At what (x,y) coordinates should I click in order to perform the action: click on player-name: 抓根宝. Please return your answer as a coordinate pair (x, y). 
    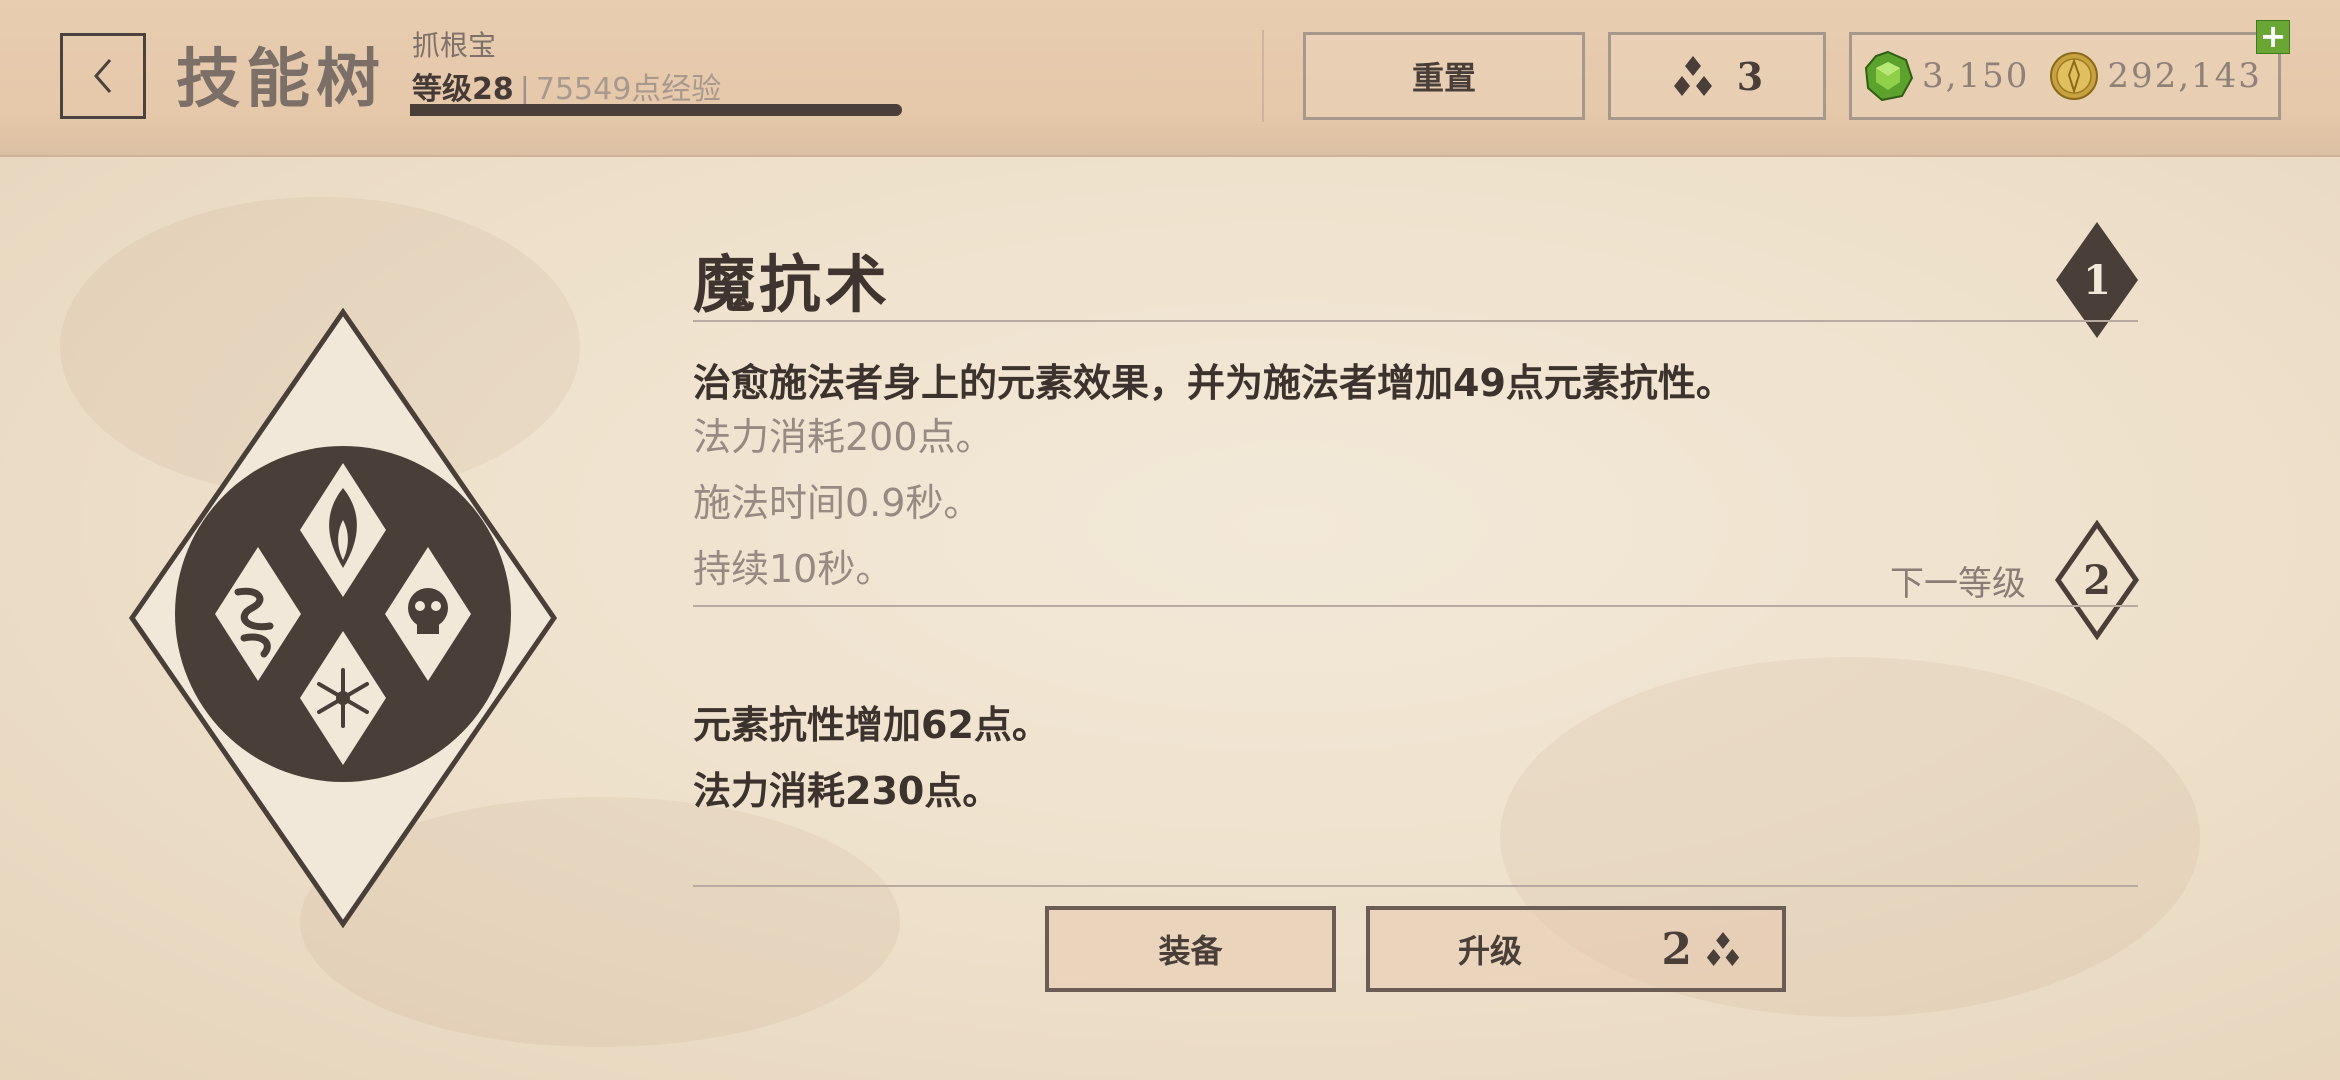
    Looking at the image, I should click on (454, 45).